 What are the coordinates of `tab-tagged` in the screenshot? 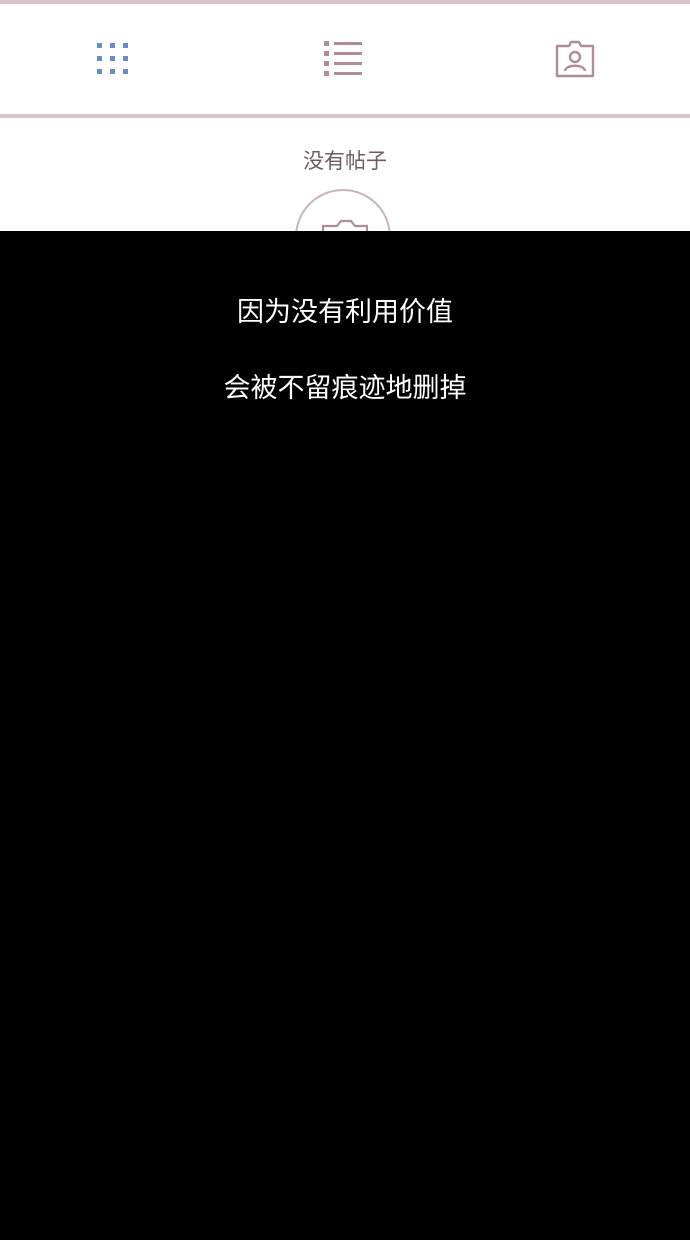 It's located at (575, 59).